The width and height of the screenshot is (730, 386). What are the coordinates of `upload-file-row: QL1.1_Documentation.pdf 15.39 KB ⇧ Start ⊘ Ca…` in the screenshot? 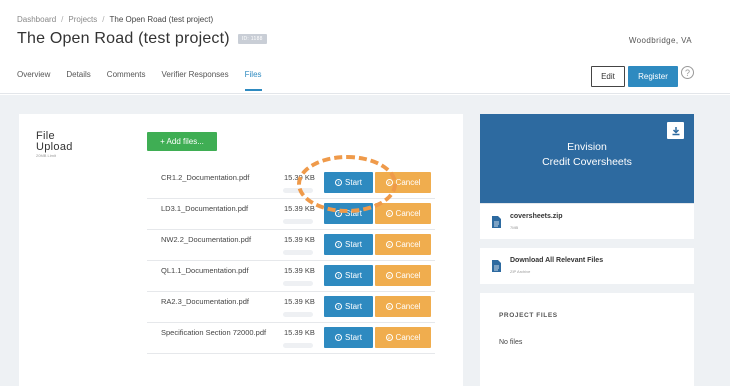 It's located at (291, 276).